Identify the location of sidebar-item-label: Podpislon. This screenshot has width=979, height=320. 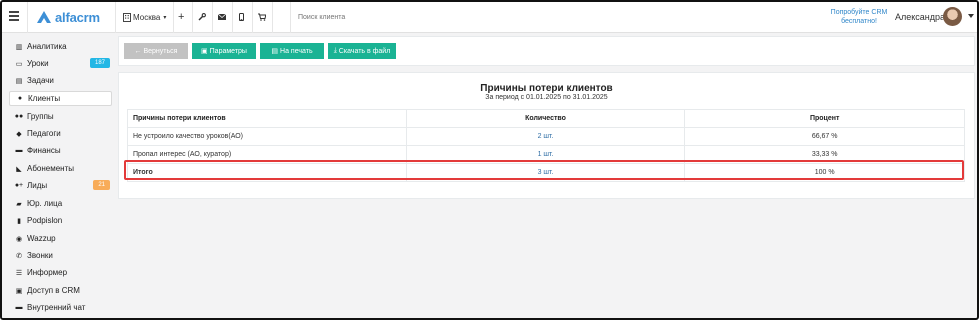
(45, 220).